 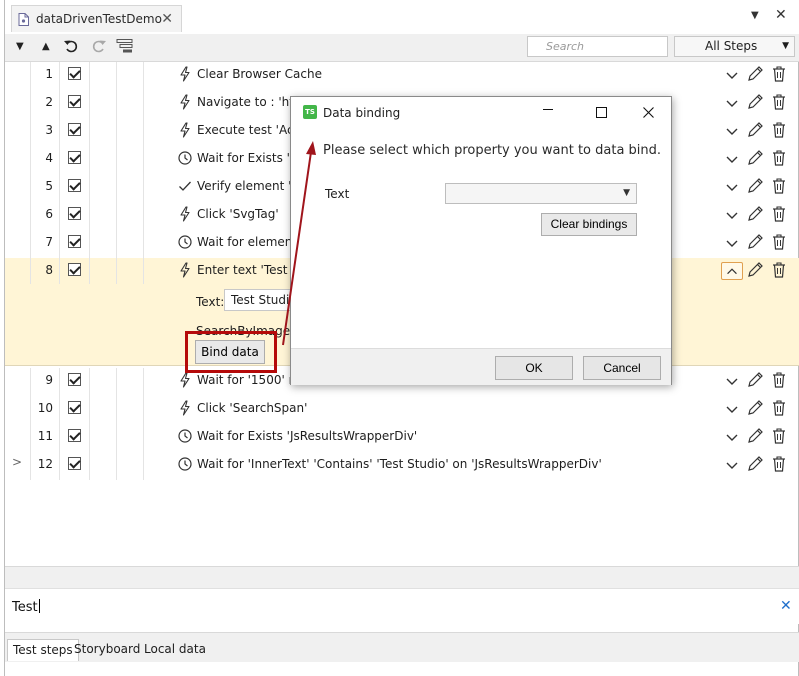 What do you see at coordinates (238, 214) in the screenshot?
I see `step-description: Click 'SvgTag'` at bounding box center [238, 214].